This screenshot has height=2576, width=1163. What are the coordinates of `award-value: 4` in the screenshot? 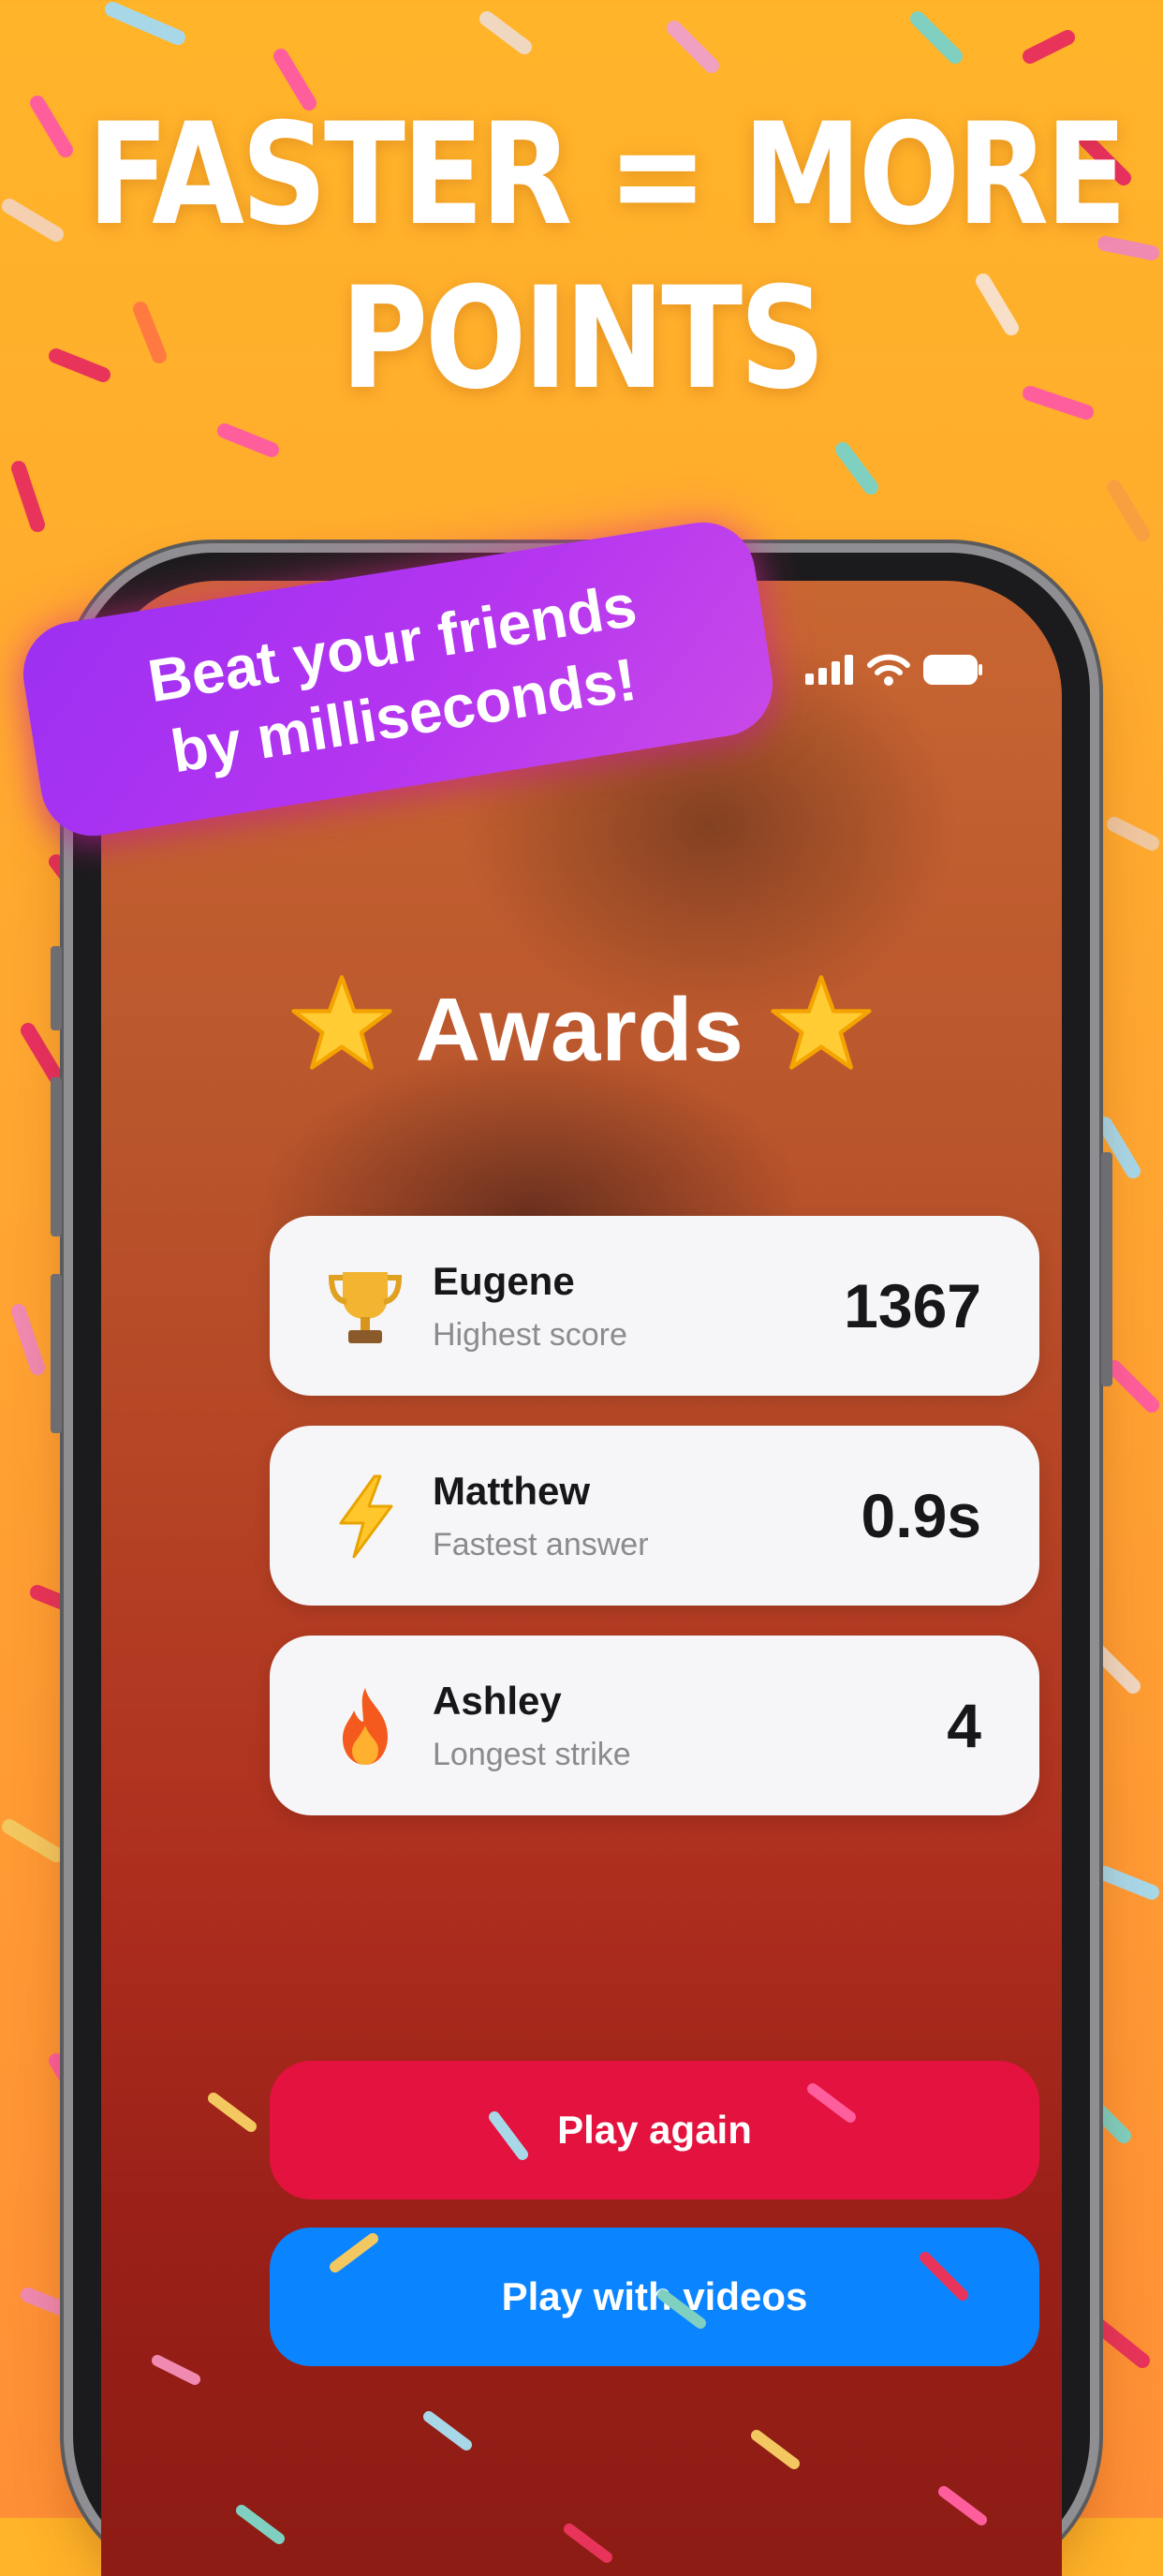 It's located at (964, 1726).